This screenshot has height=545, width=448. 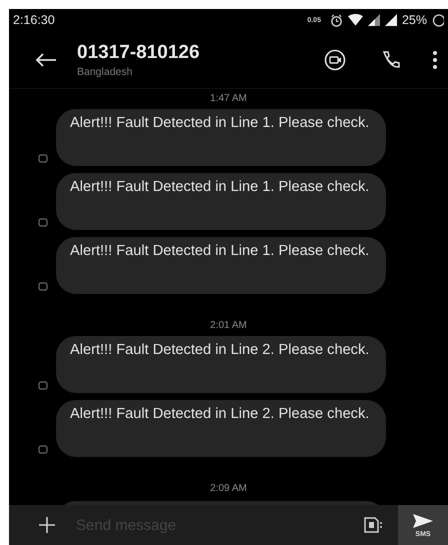 I want to click on back-icon, so click(x=46, y=60).